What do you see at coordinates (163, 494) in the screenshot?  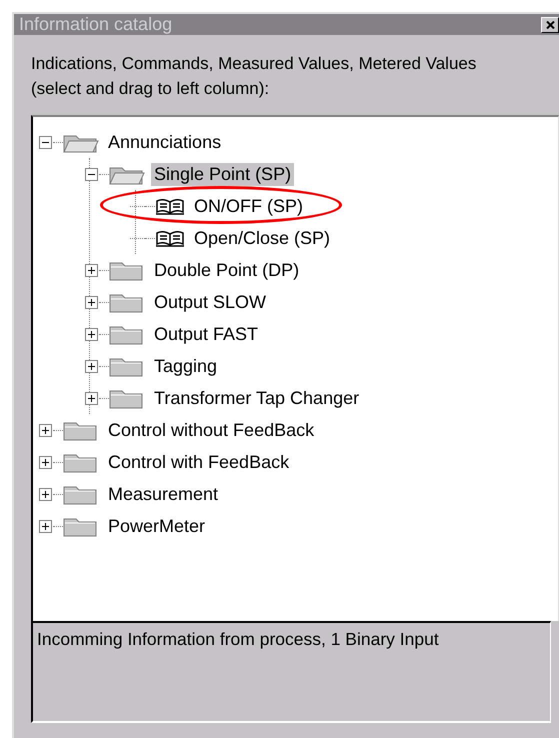 I see `tree-item: Measurement` at bounding box center [163, 494].